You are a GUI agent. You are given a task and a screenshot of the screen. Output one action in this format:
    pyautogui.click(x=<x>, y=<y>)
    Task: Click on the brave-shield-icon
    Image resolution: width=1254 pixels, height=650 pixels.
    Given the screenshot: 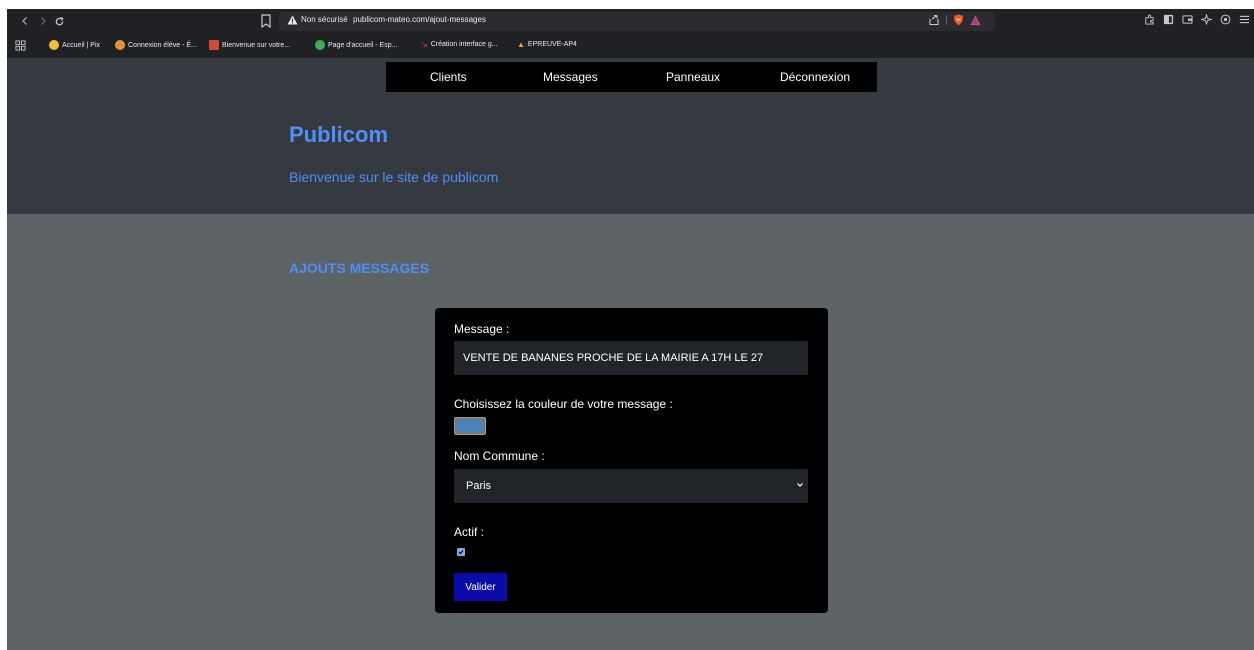 What is the action you would take?
    pyautogui.click(x=958, y=20)
    